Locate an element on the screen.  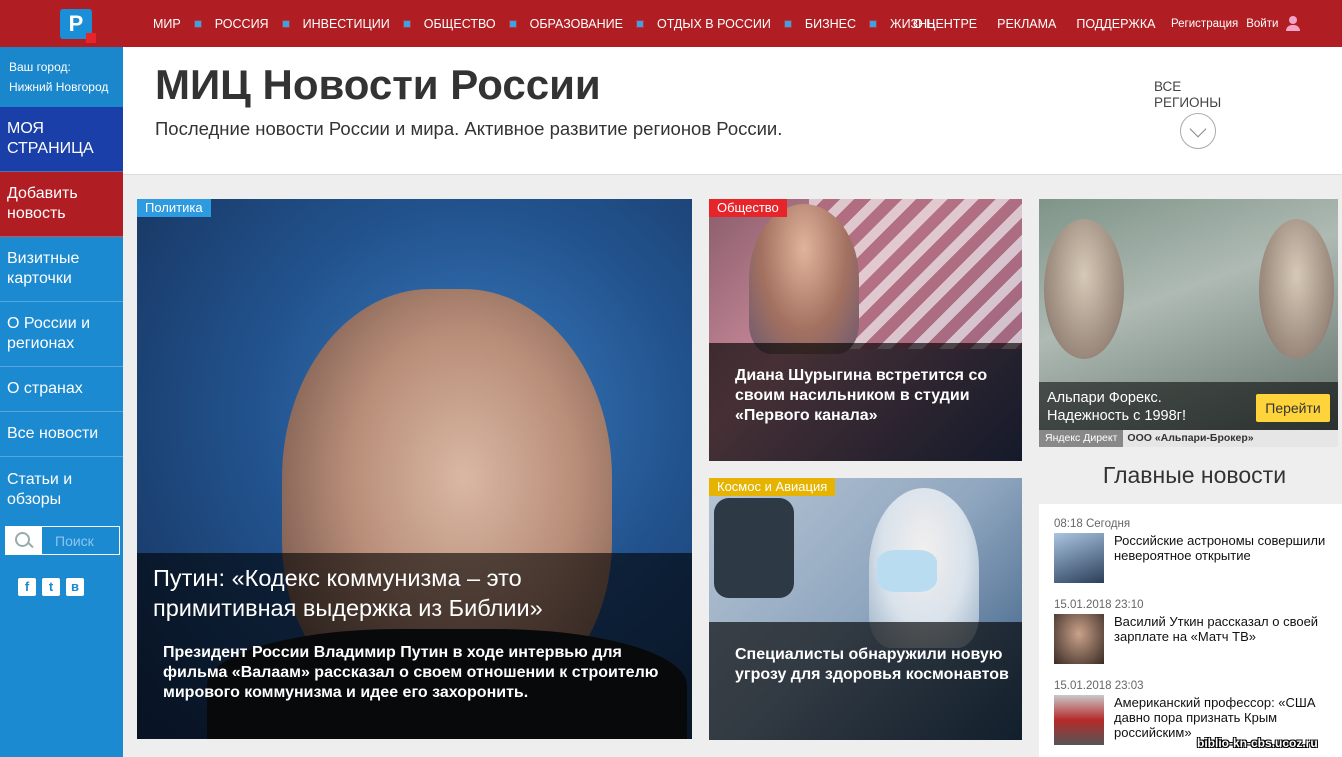
sidebar-item-countries: О странах is located at coordinates (61, 389).